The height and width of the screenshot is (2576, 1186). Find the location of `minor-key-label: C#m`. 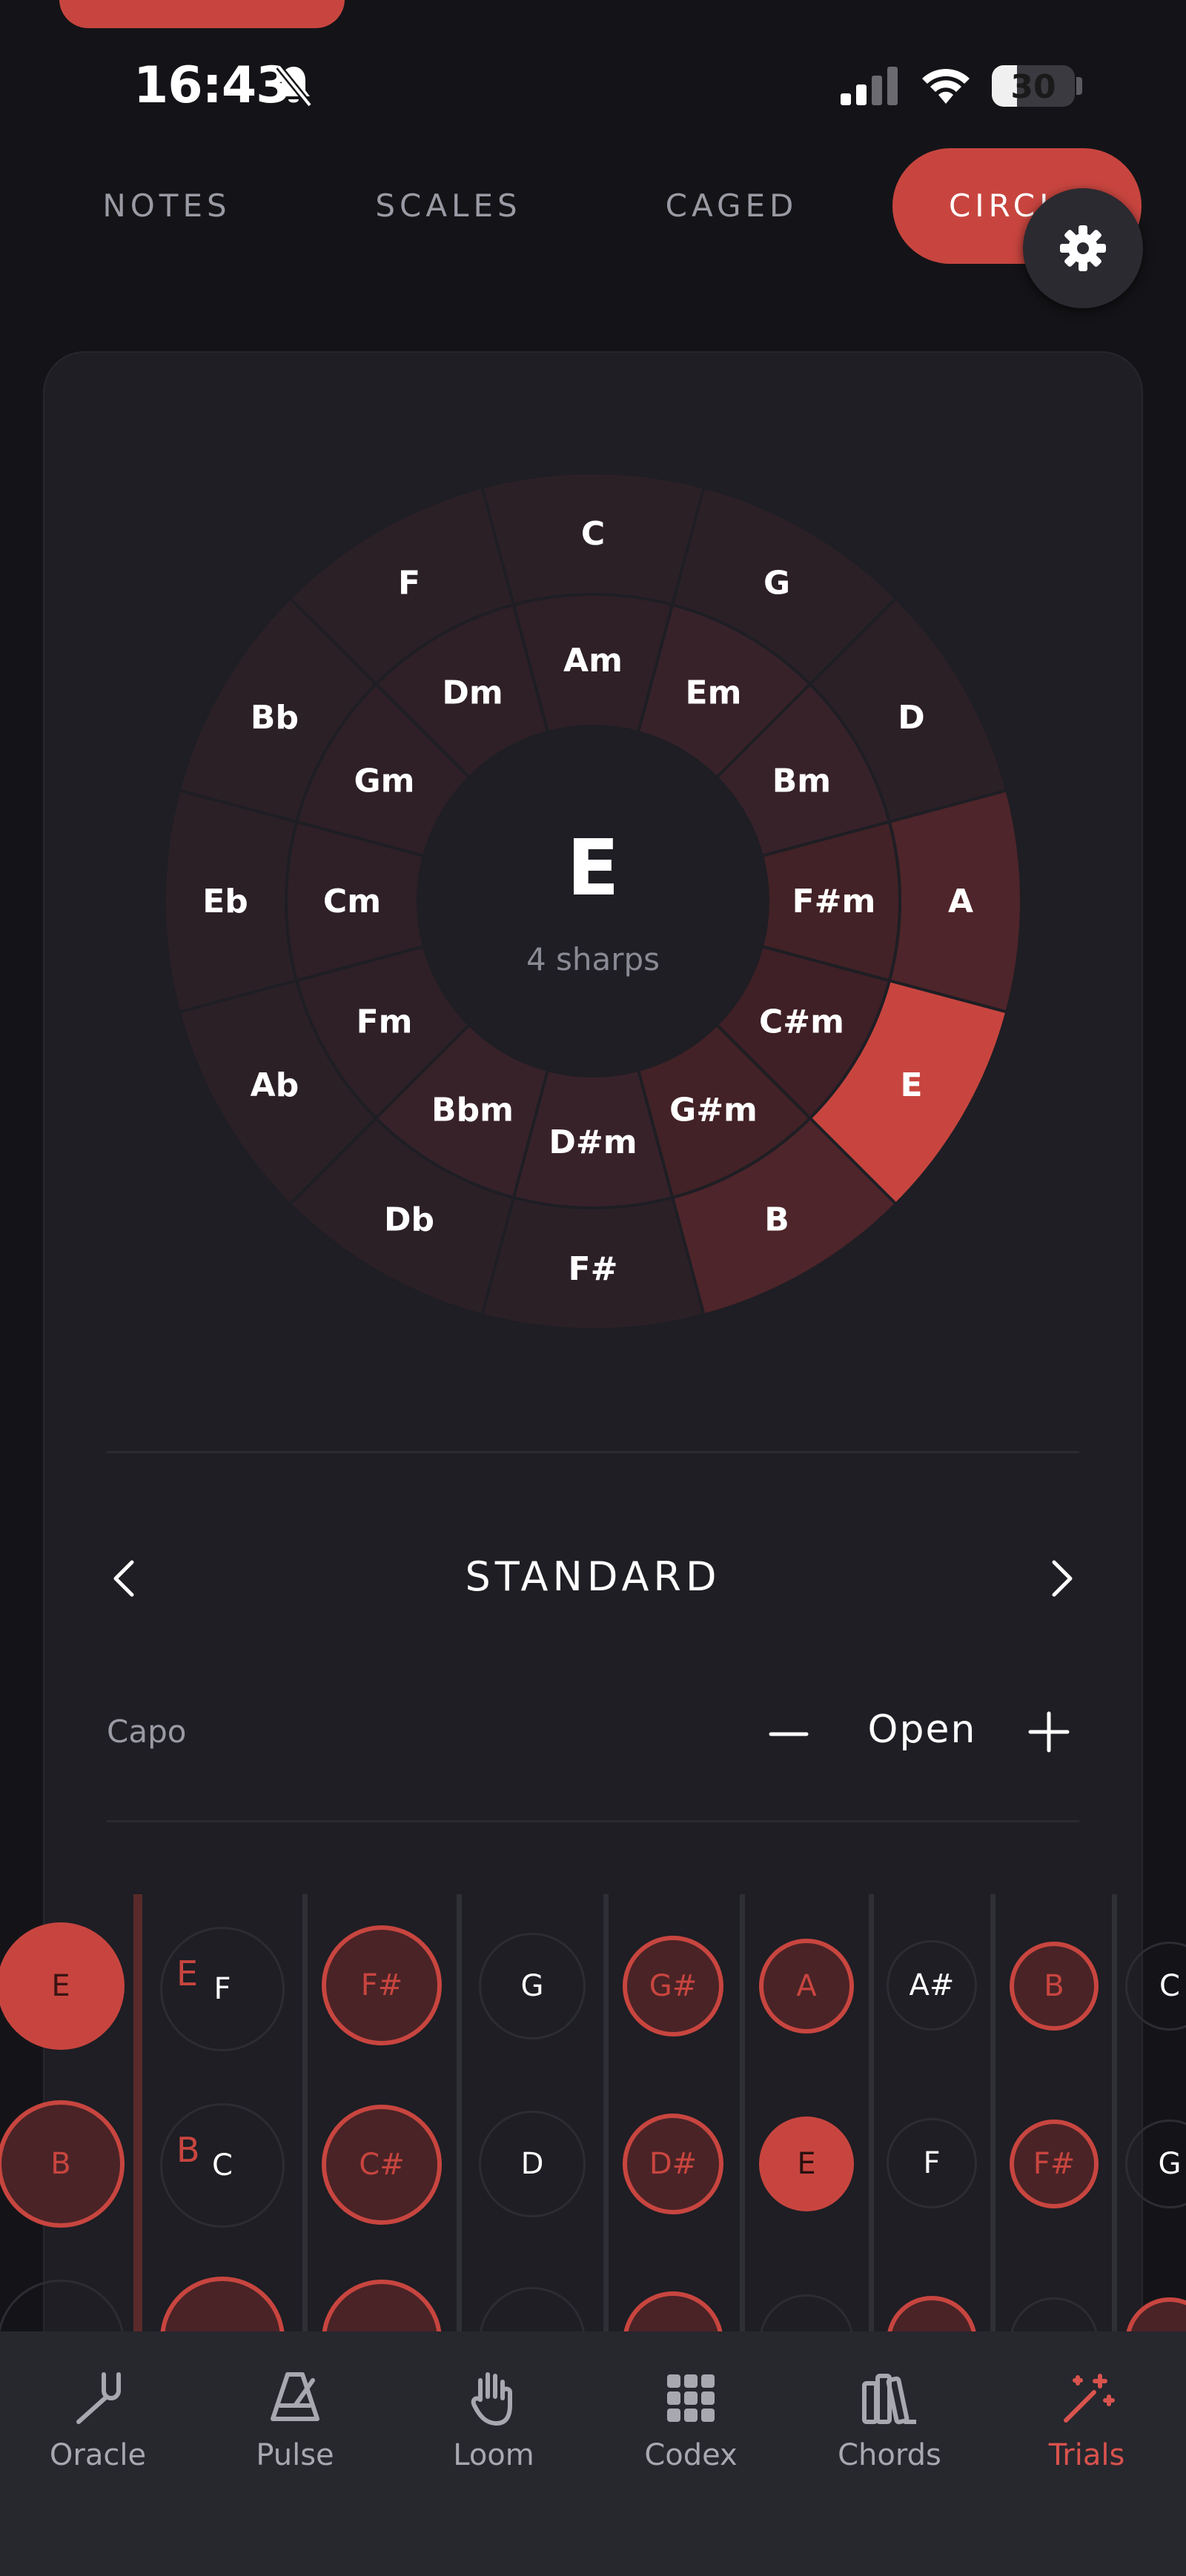

minor-key-label: C#m is located at coordinates (801, 1022).